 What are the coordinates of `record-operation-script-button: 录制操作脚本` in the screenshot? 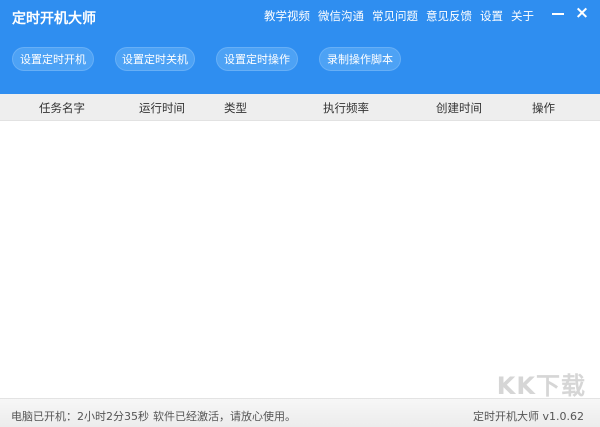 It's located at (360, 59).